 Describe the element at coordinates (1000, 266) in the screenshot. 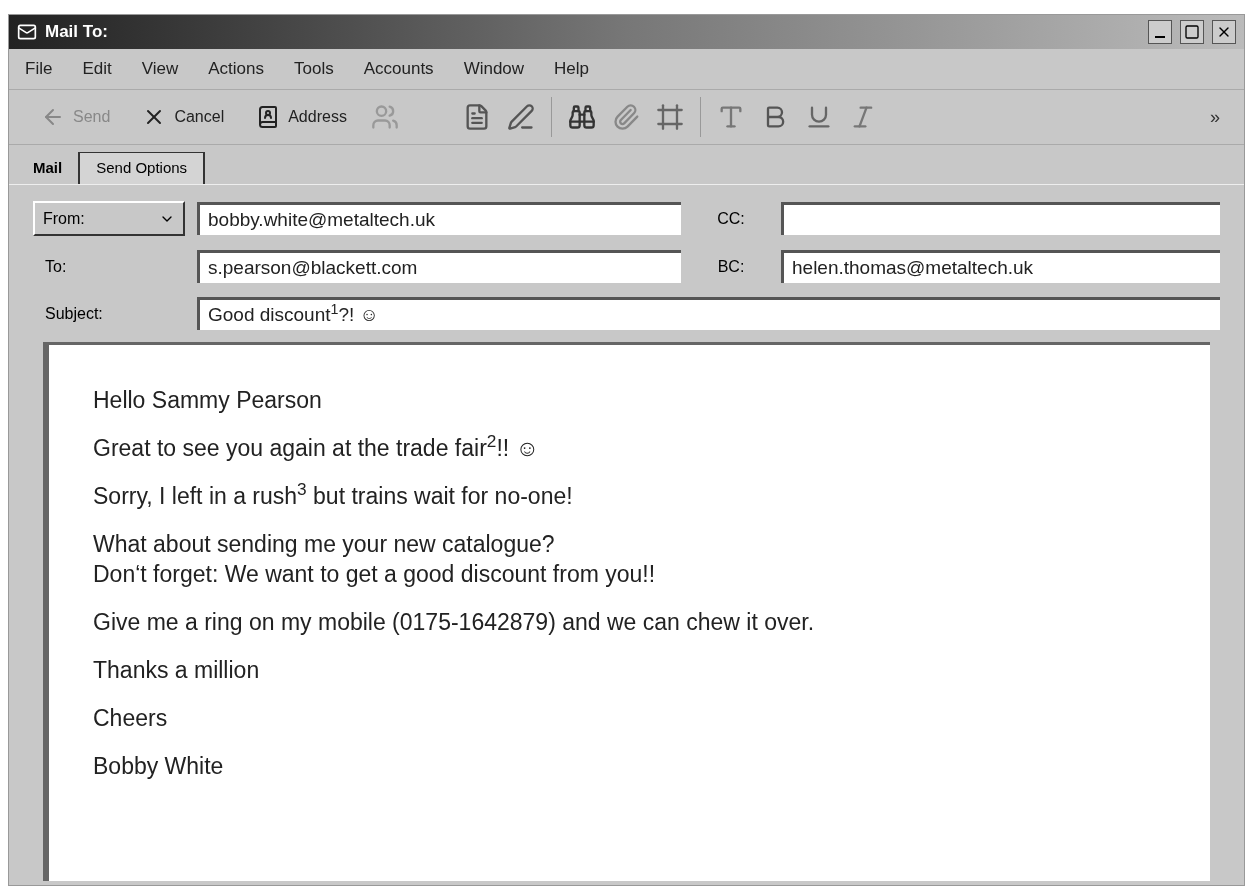

I see `bcc-field: helen.thomas@metaltech.uk` at that location.